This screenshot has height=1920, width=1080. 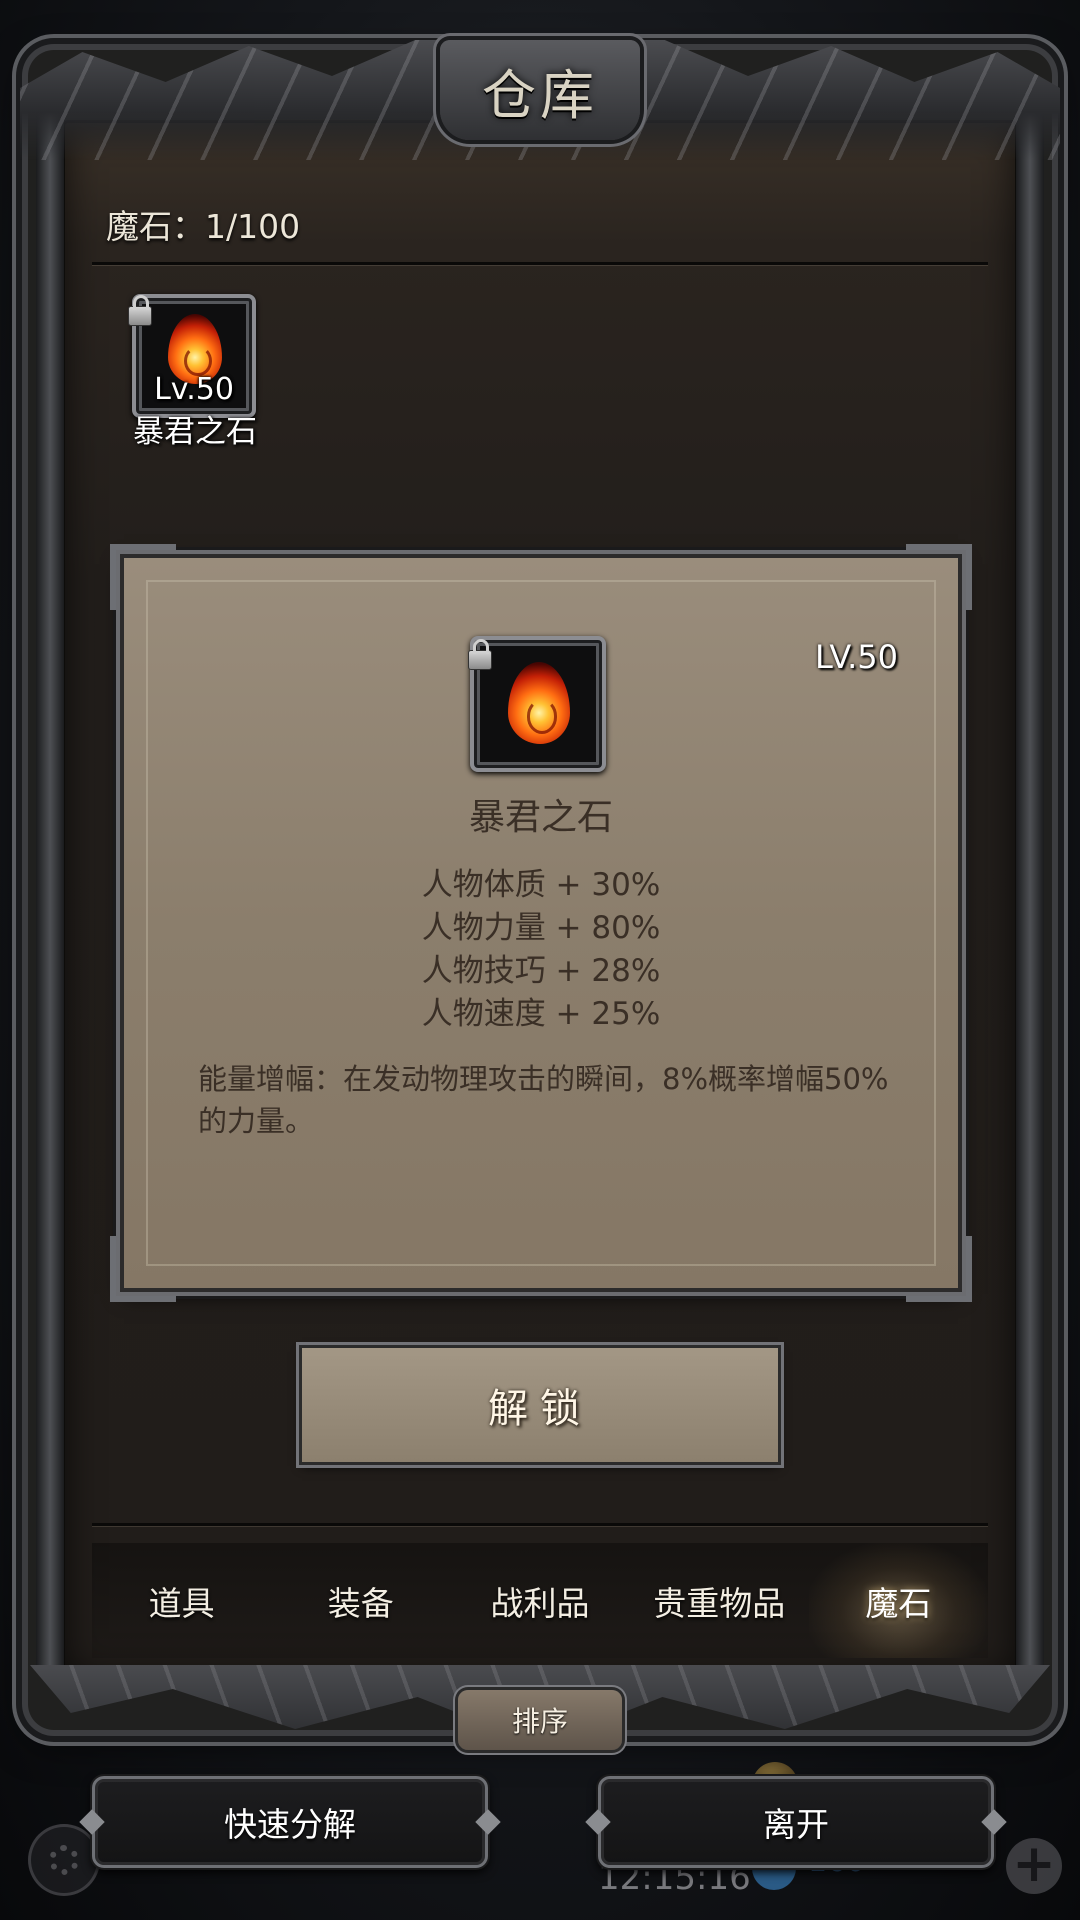 I want to click on category-tabs: 道具 装备 战利品 贵重物品 魔石, so click(x=540, y=1600).